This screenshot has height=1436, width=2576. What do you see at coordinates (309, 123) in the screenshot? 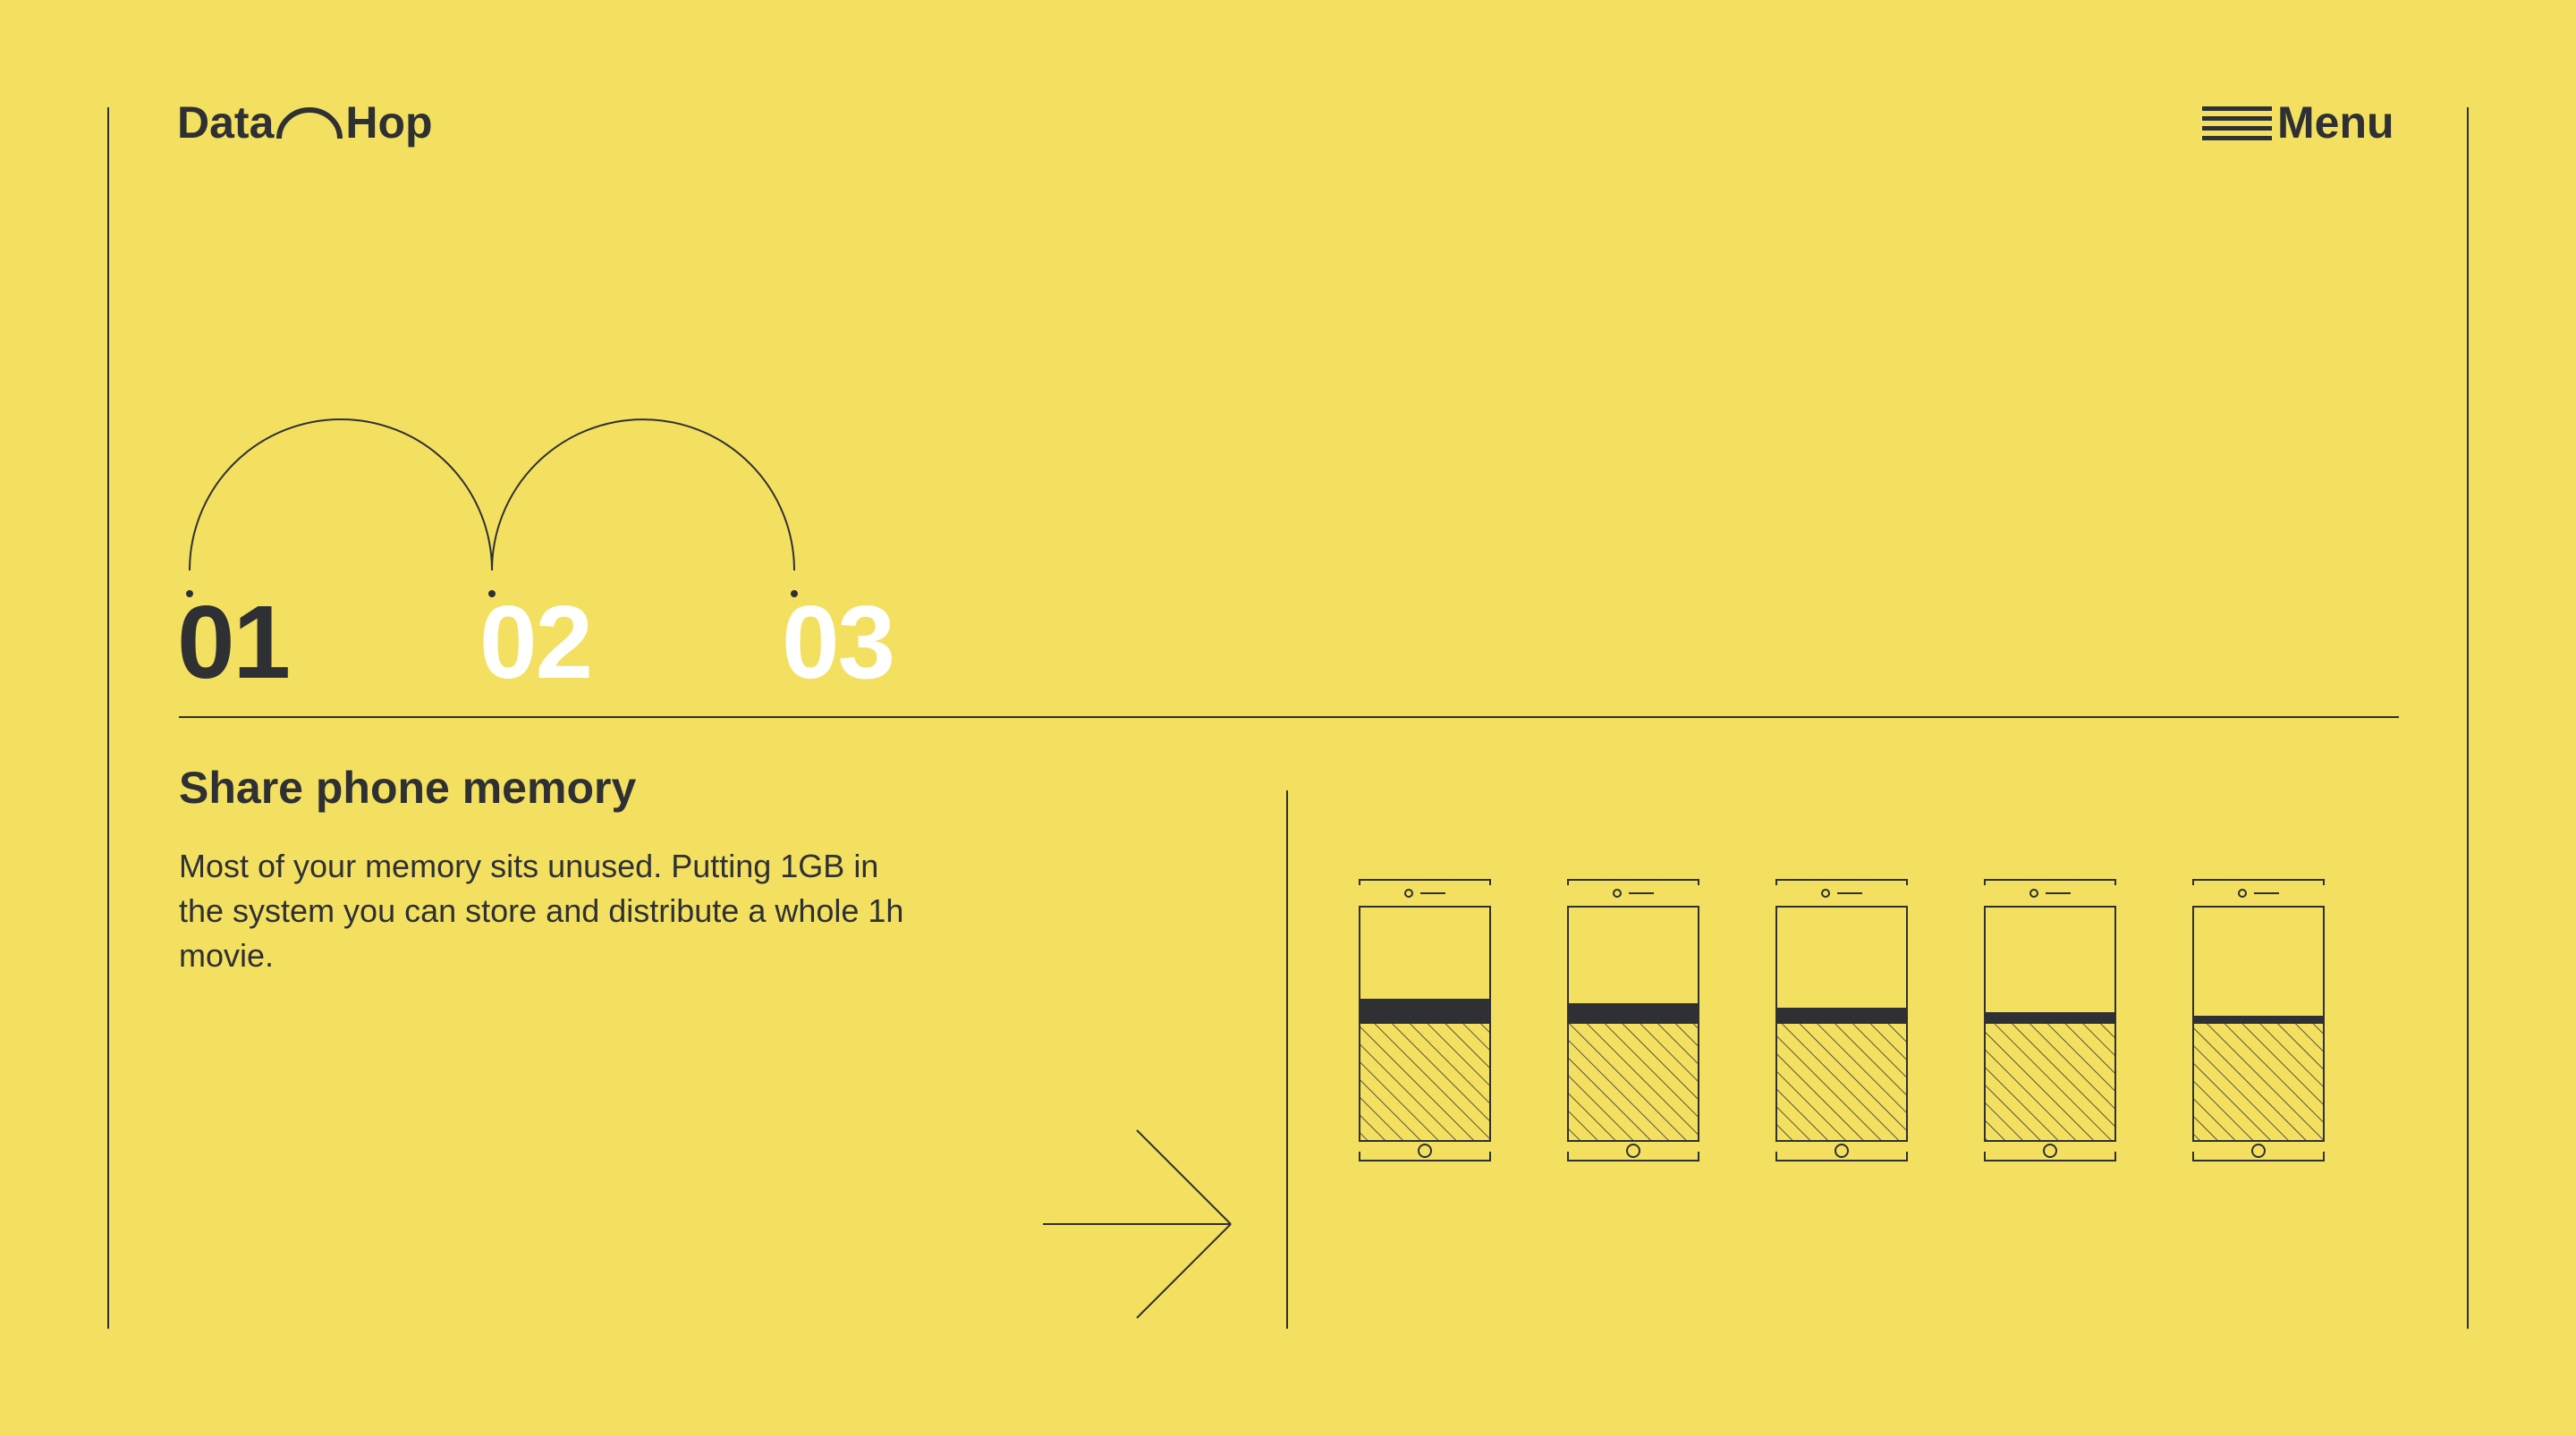
I see `arch-icon` at bounding box center [309, 123].